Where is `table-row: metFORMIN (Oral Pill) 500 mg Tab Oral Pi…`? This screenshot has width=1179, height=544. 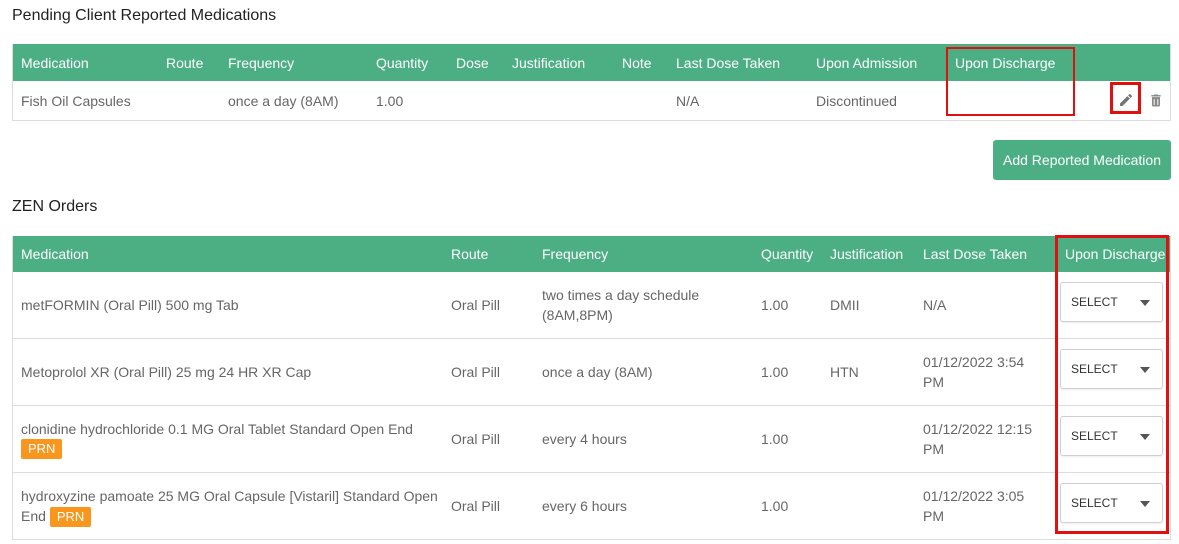 table-row: metFORMIN (Oral Pill) 500 mg Tab Oral Pi… is located at coordinates (591, 305).